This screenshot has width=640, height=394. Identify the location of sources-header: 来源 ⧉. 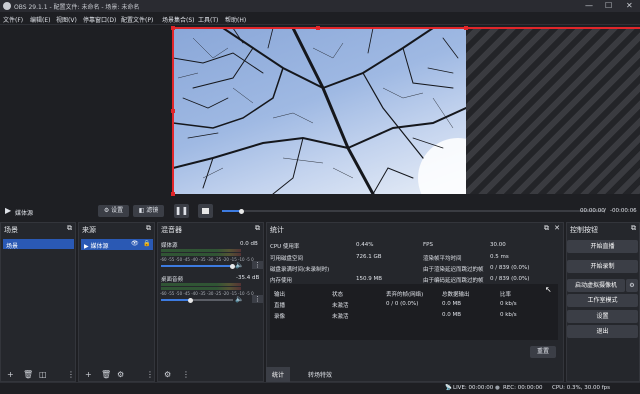
(116, 229).